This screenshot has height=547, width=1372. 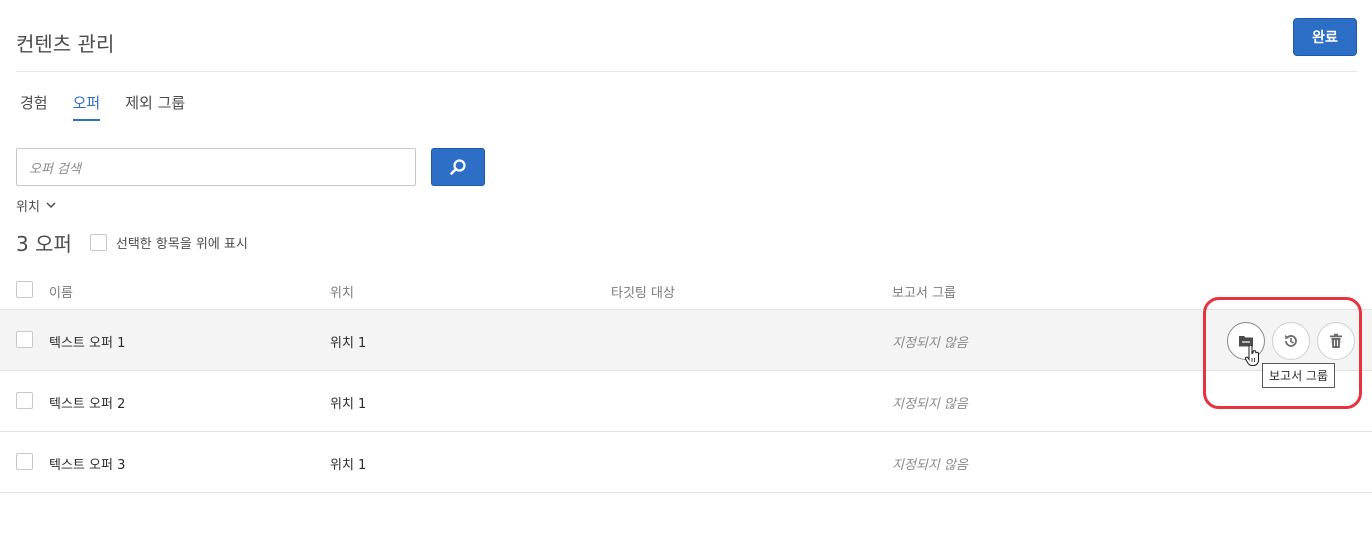 What do you see at coordinates (87, 341) in the screenshot?
I see `offer-name: 텍스트 오퍼 1` at bounding box center [87, 341].